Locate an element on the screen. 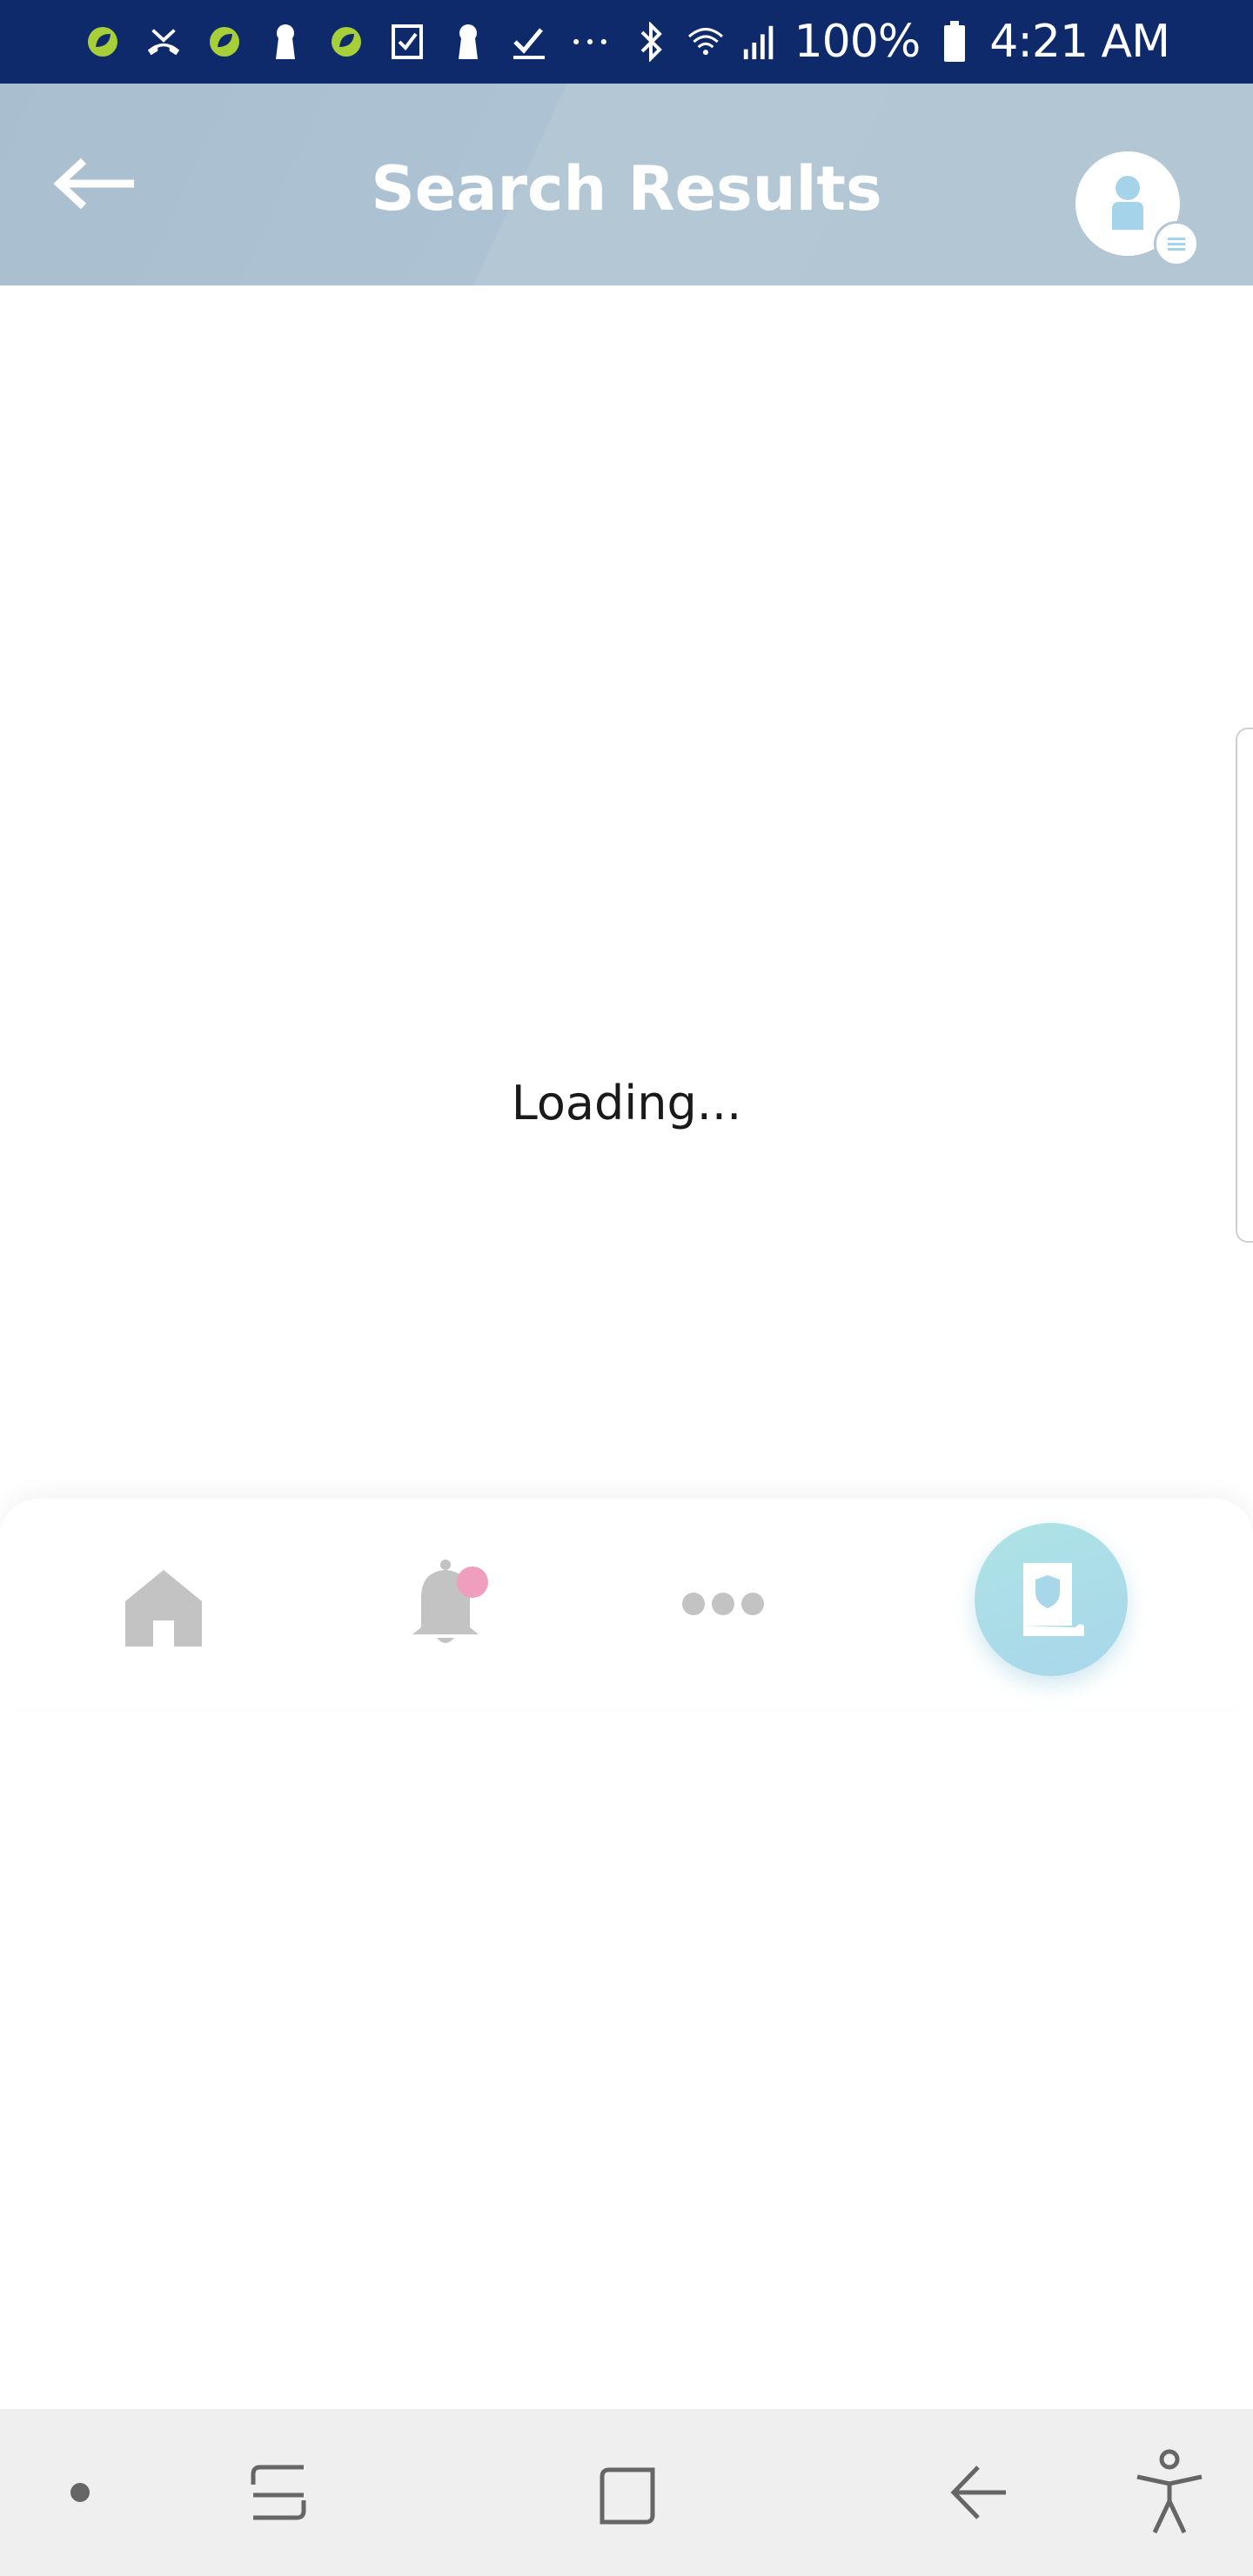 The width and height of the screenshot is (1253, 2576). menu-lines-icon is located at coordinates (1176, 244).